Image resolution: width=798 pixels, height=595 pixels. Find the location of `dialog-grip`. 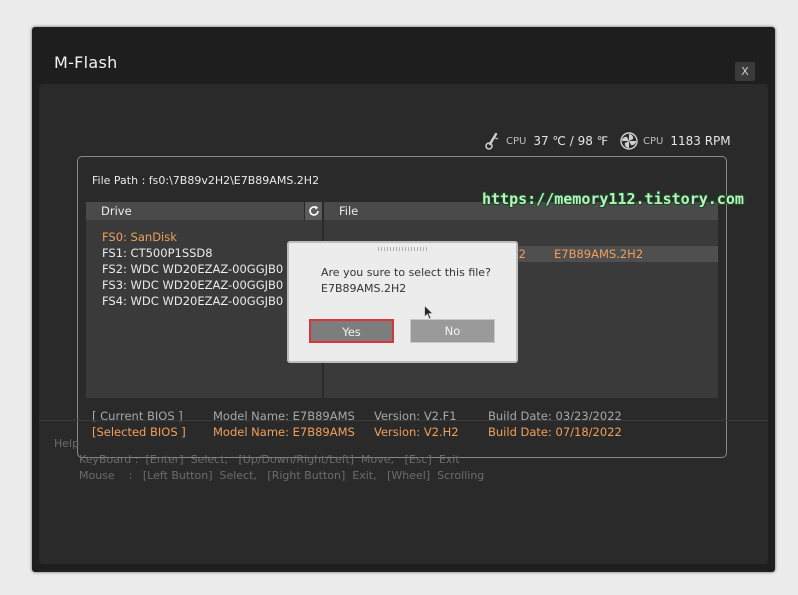

dialog-grip is located at coordinates (403, 249).